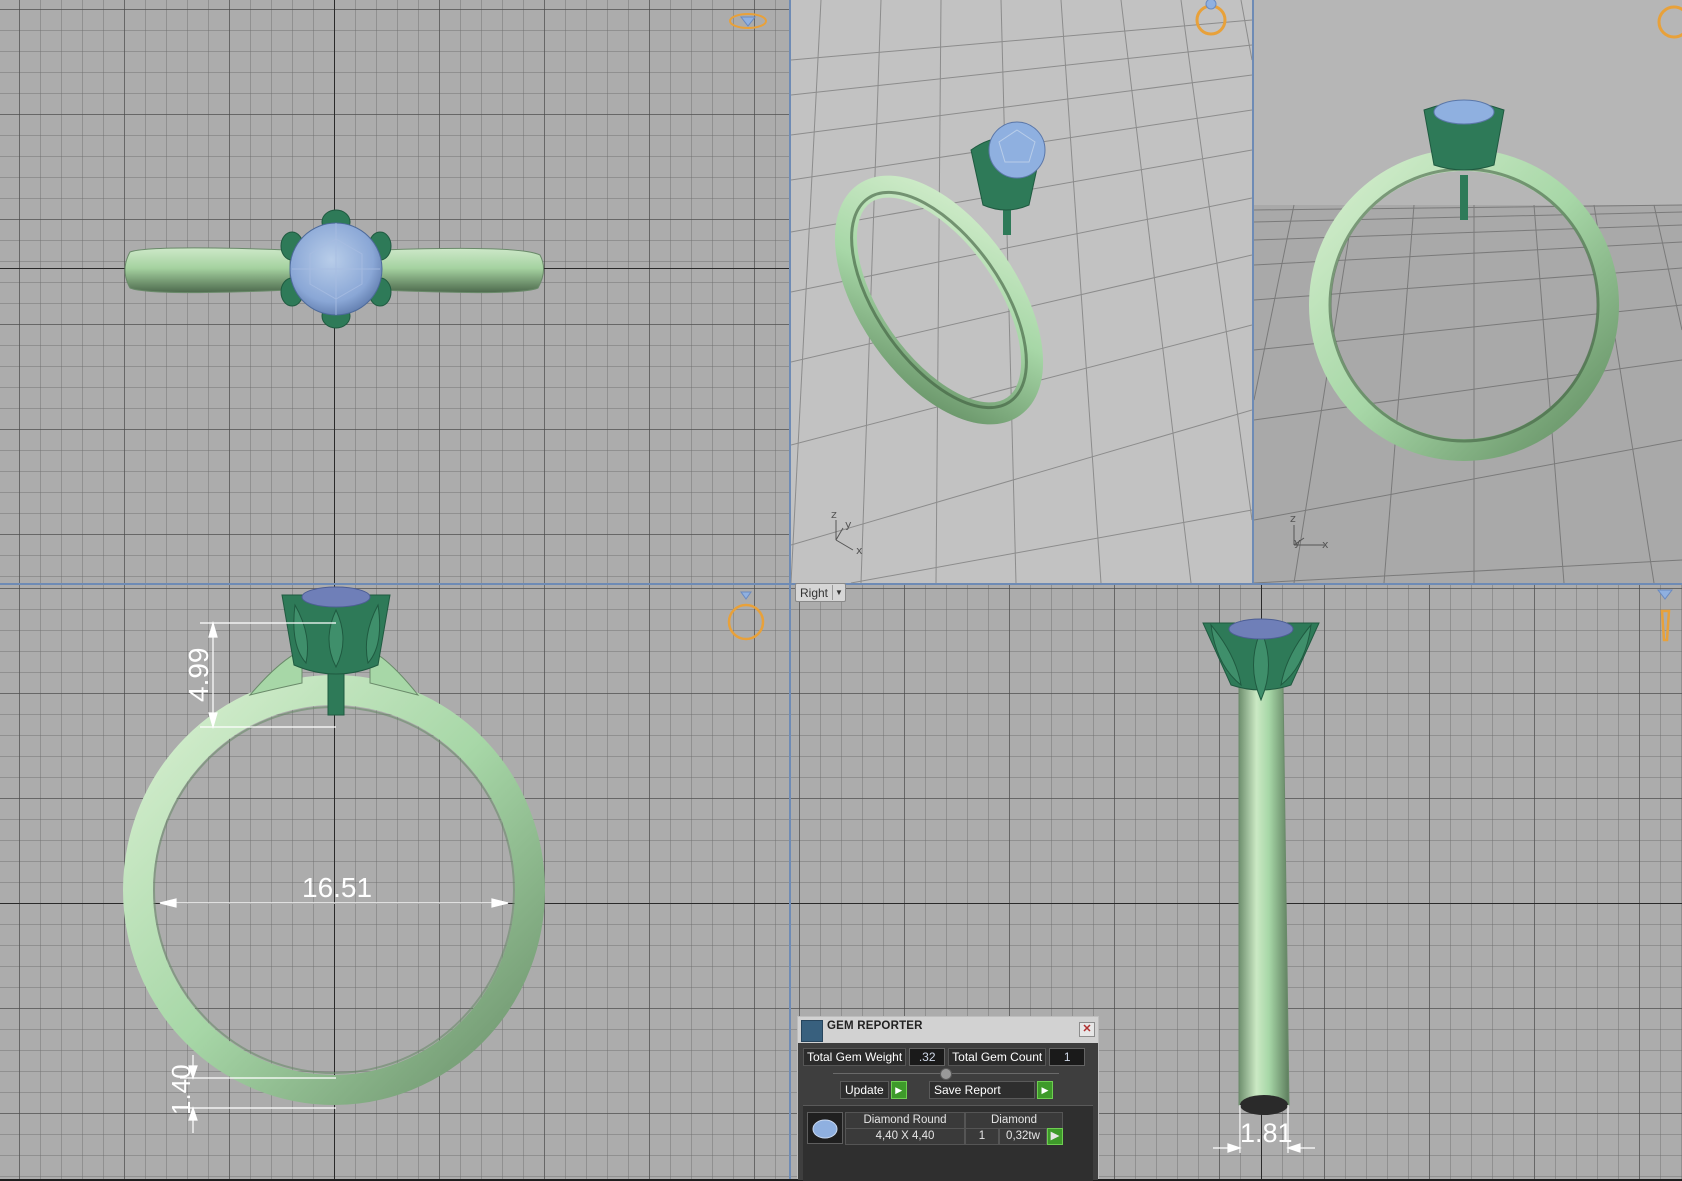 This screenshot has width=1682, height=1181. What do you see at coordinates (1293, 518) in the screenshot?
I see `axis-z-label-2: z` at bounding box center [1293, 518].